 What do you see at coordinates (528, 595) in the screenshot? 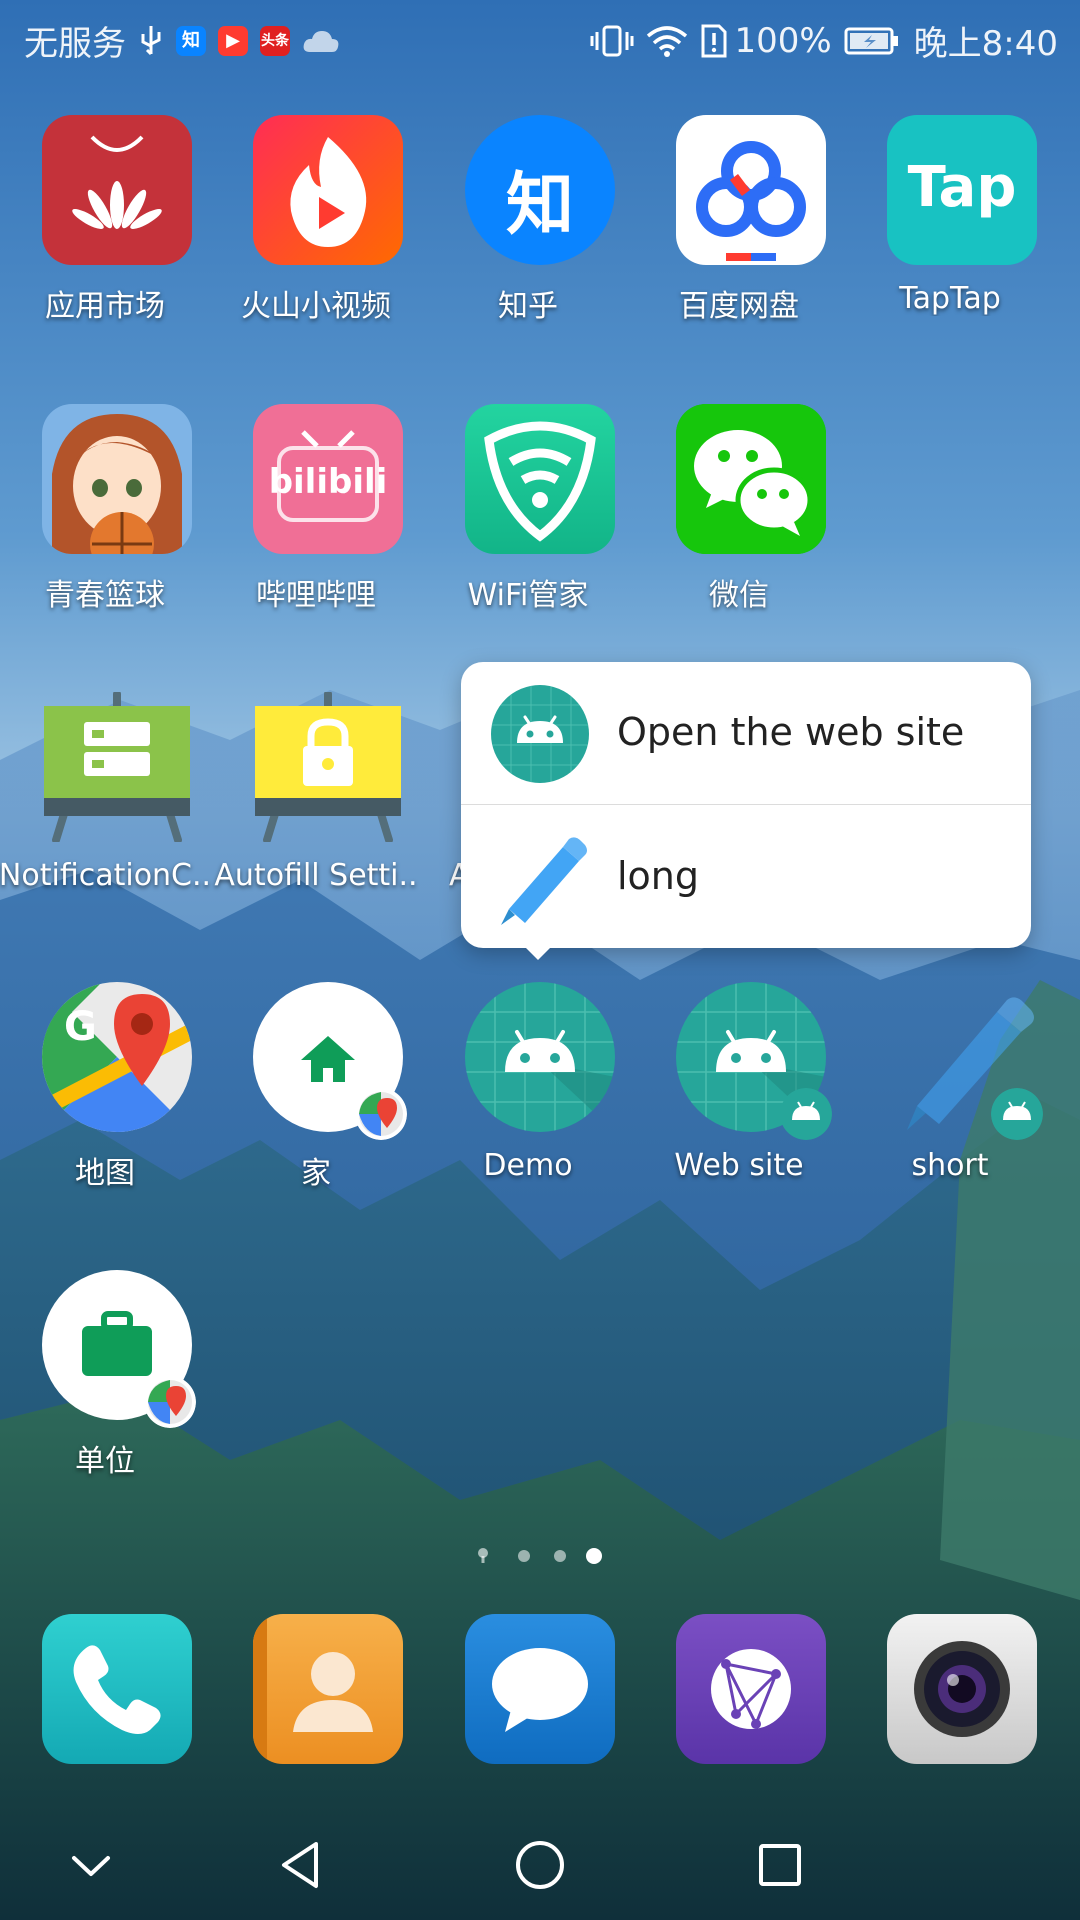
I see `app-label: WiFi管家` at bounding box center [528, 595].